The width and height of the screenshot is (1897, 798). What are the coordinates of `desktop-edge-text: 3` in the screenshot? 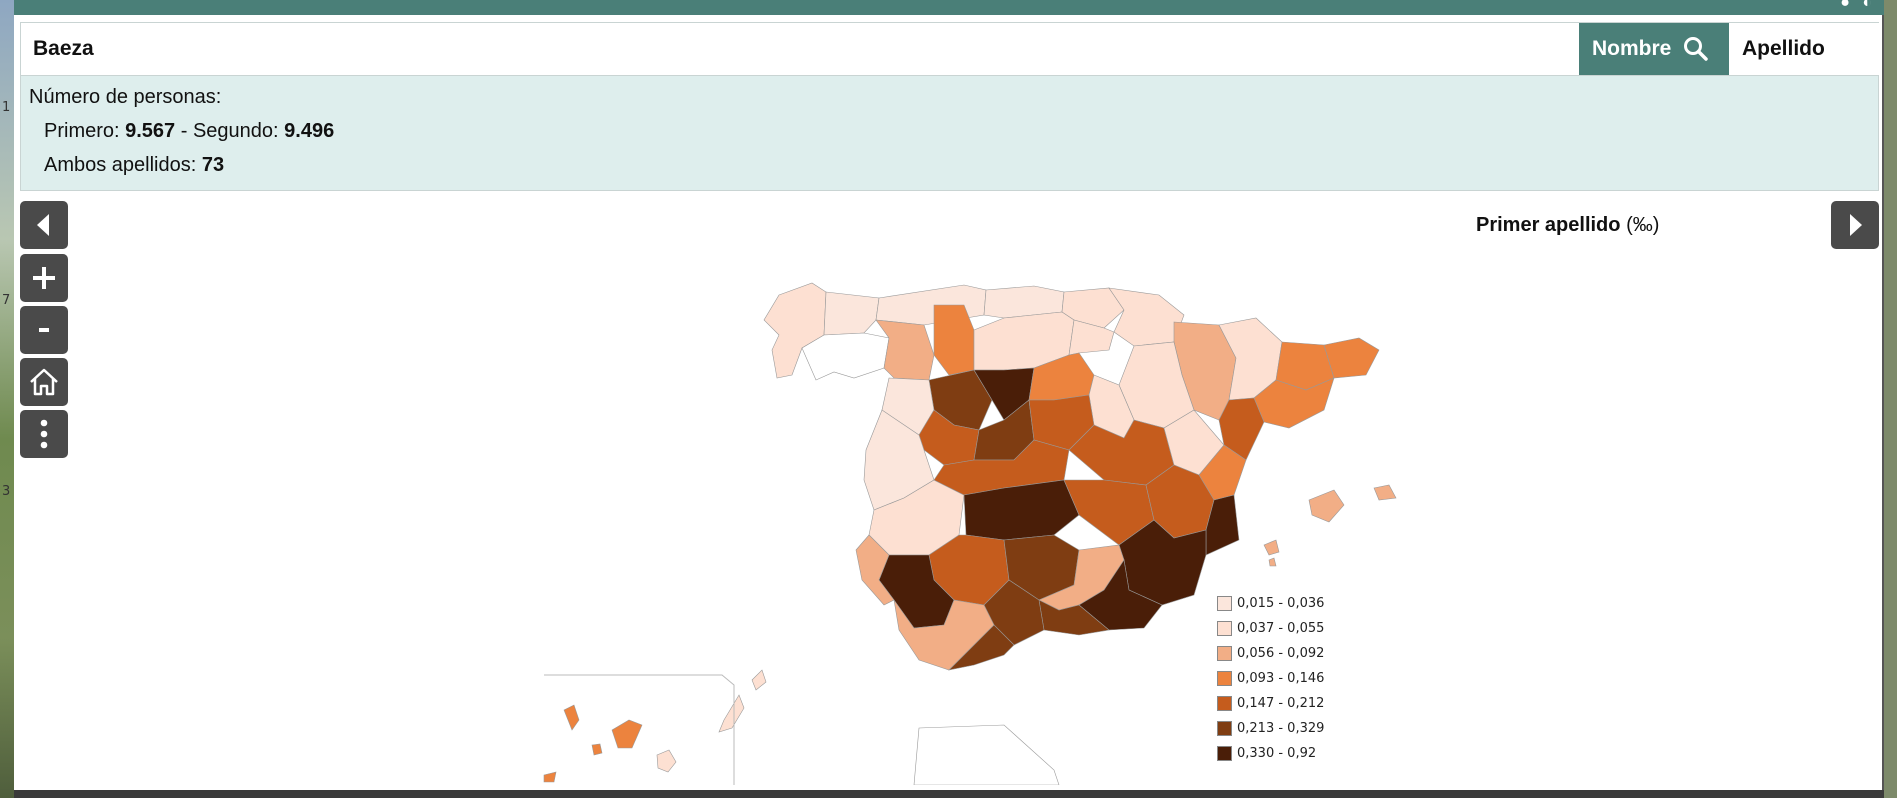 It's located at (6, 491).